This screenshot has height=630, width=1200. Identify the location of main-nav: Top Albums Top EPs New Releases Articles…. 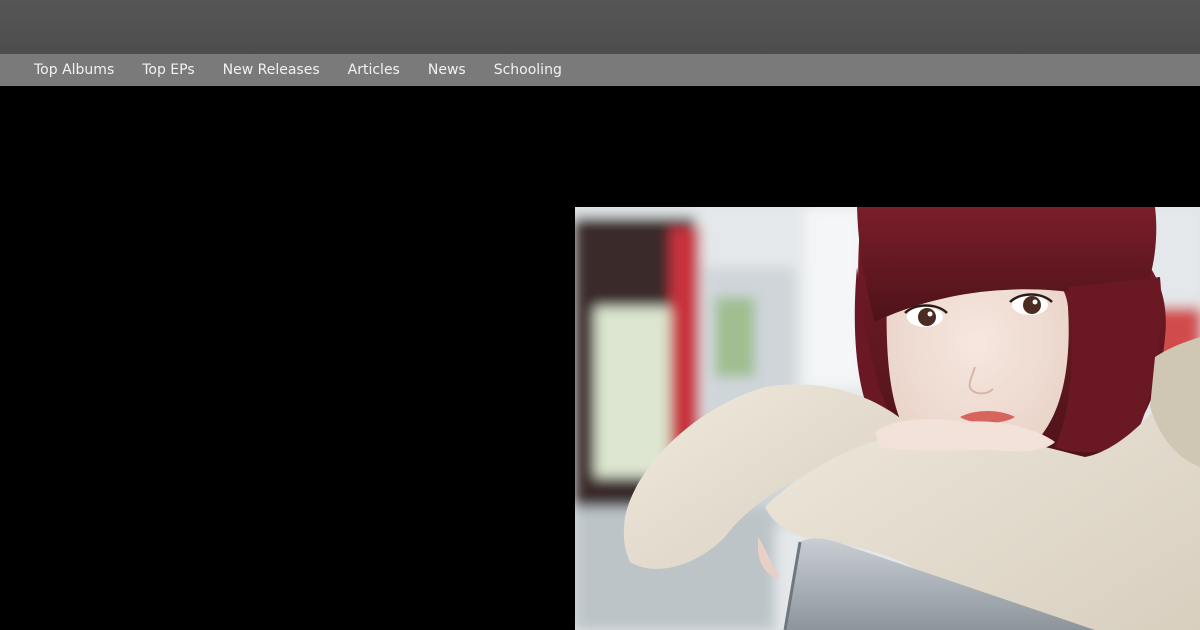
(600, 70).